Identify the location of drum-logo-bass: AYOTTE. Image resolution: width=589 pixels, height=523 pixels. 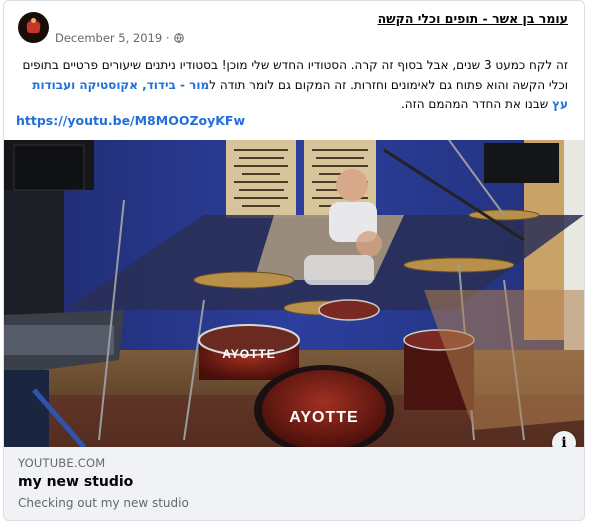
(323, 417).